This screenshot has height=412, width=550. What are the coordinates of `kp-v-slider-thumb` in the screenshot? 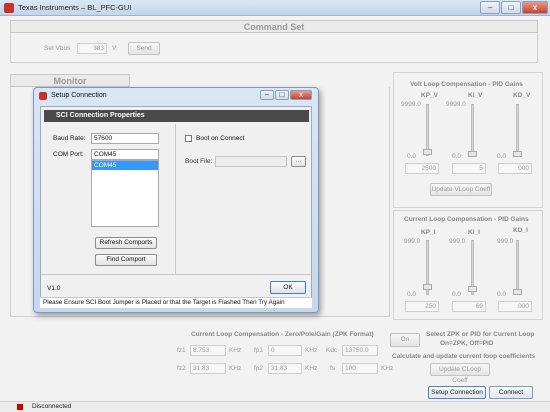 It's located at (427, 152).